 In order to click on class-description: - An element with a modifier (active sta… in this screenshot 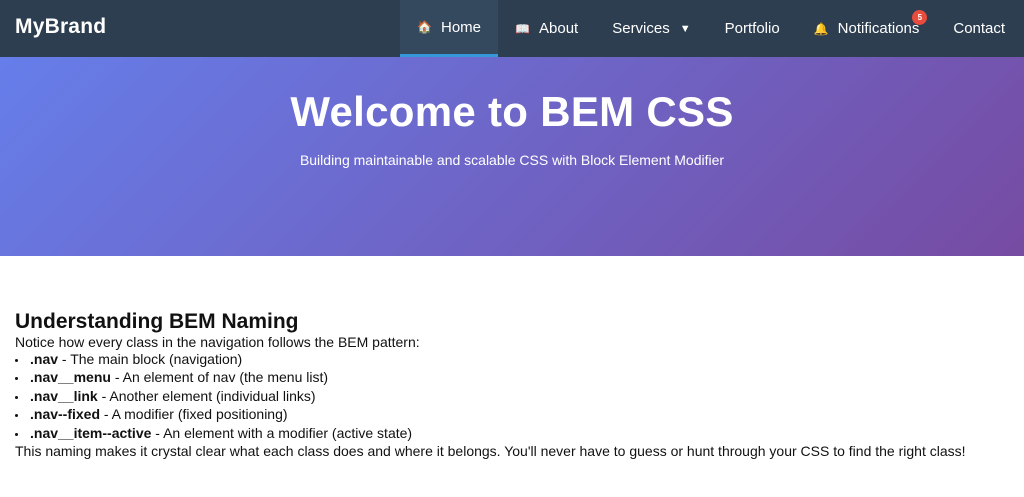, I will do `click(282, 432)`.